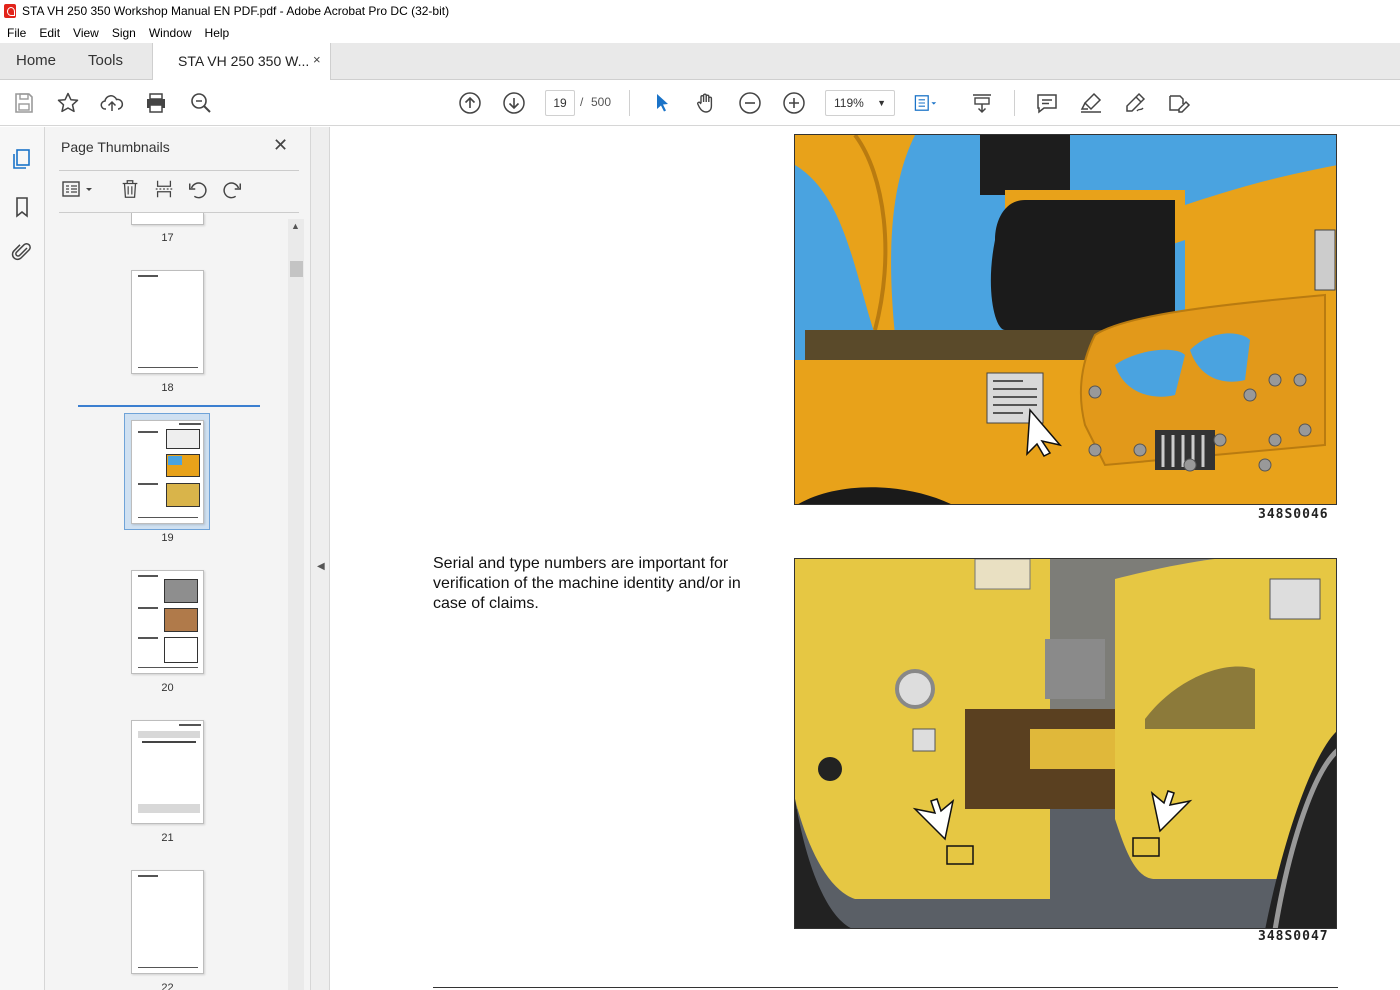  I want to click on attachments-icon, so click(22, 252).